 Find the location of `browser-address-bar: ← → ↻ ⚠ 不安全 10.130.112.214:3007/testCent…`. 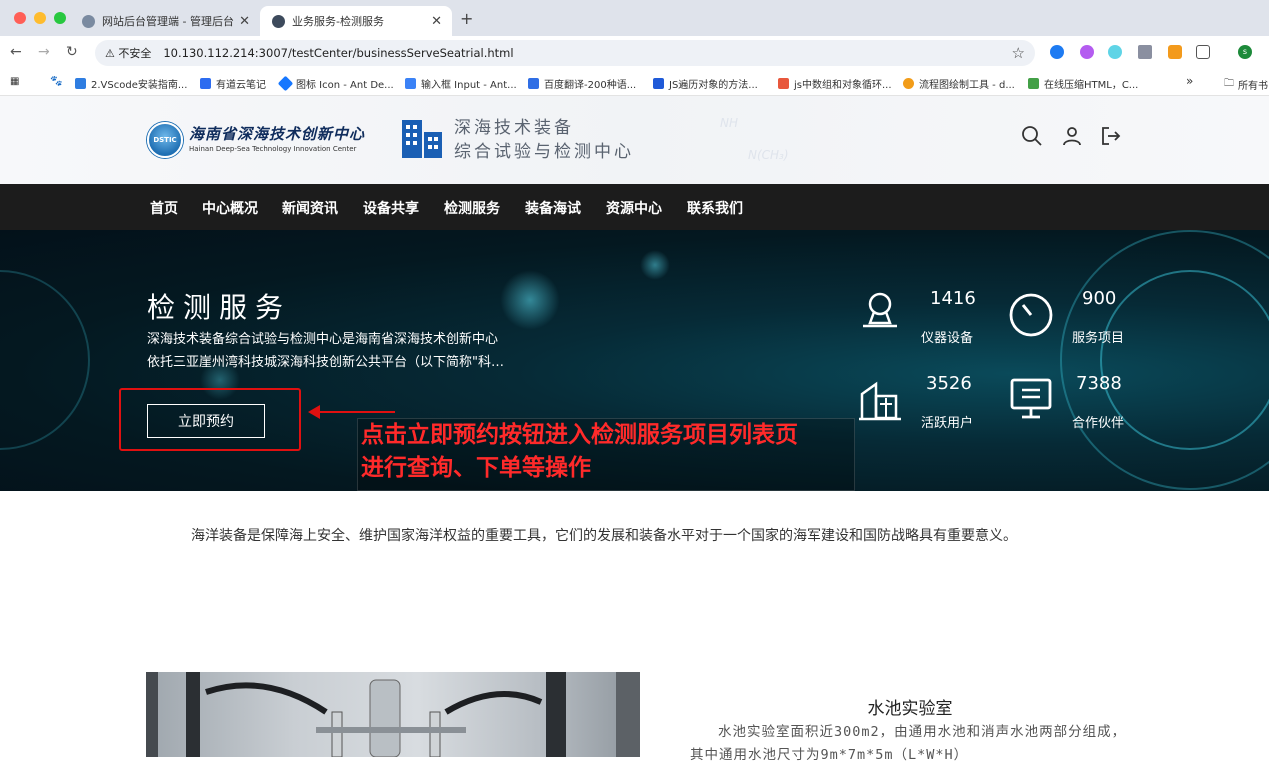

browser-address-bar: ← → ↻ ⚠ 不安全 10.130.112.214:3007/testCent… is located at coordinates (634, 53).